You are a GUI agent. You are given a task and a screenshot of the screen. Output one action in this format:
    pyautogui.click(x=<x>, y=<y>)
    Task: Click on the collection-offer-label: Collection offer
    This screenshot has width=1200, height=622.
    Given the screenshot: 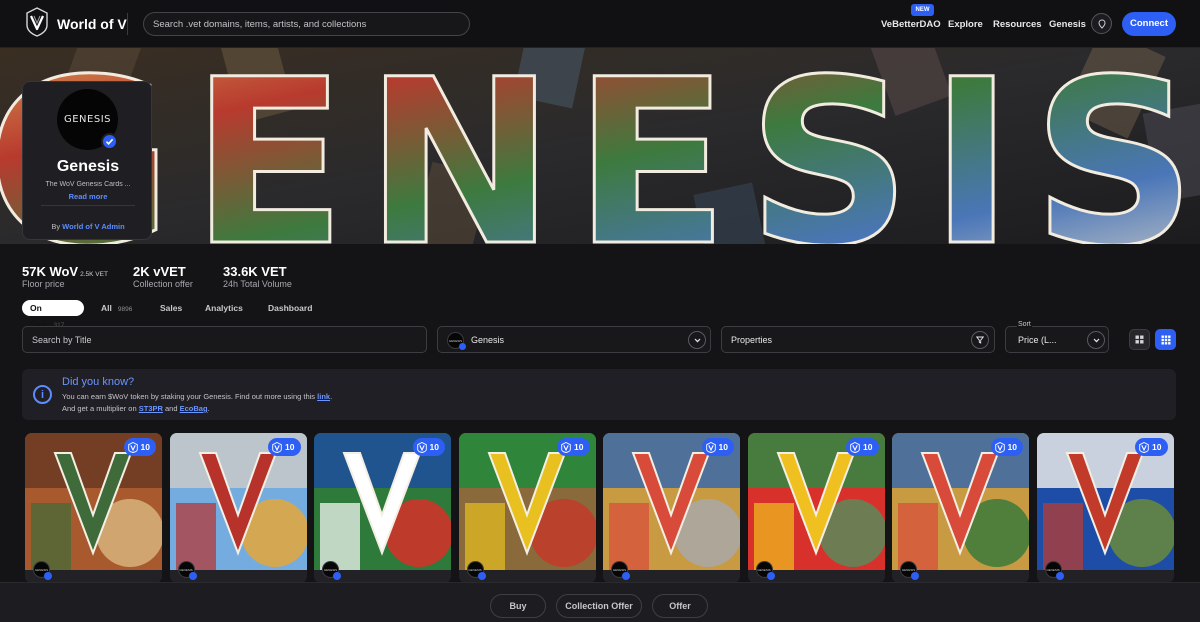 What is the action you would take?
    pyautogui.click(x=163, y=284)
    